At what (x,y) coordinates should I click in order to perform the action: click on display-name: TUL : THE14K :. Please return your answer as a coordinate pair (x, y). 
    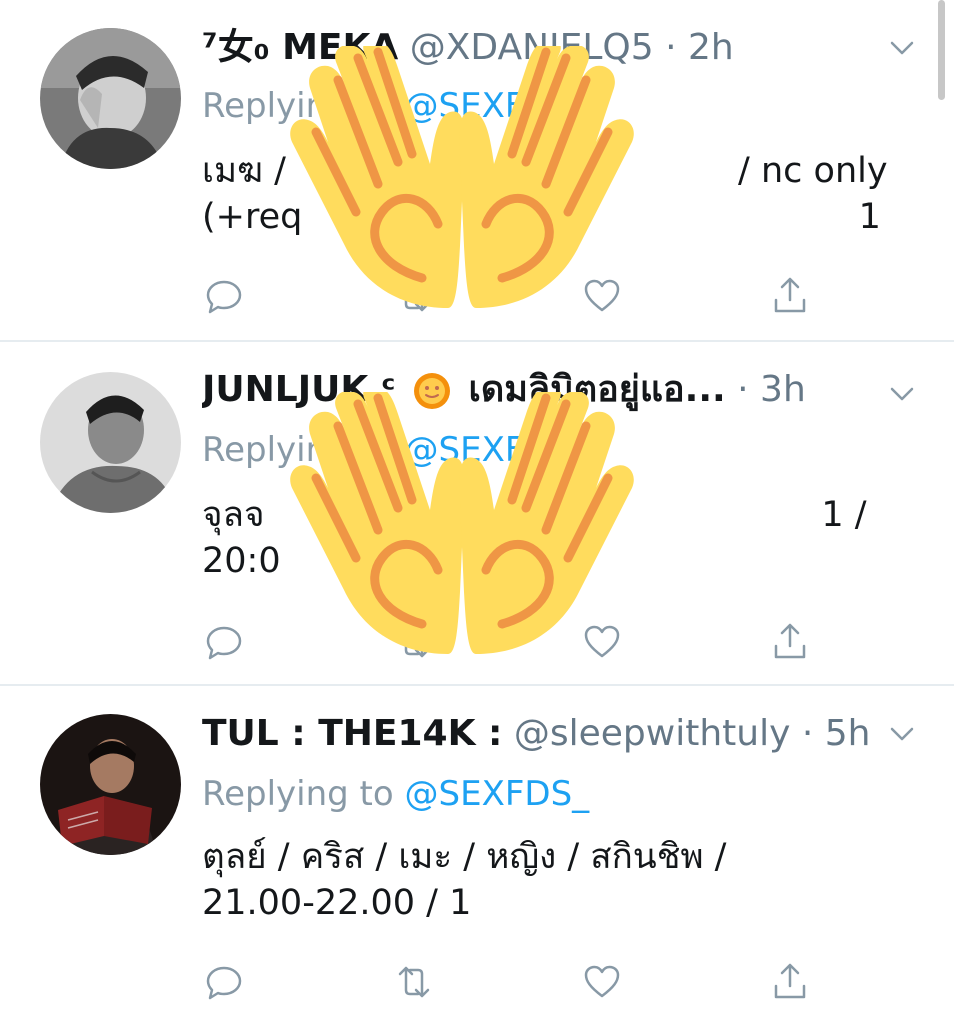
    Looking at the image, I should click on (352, 733).